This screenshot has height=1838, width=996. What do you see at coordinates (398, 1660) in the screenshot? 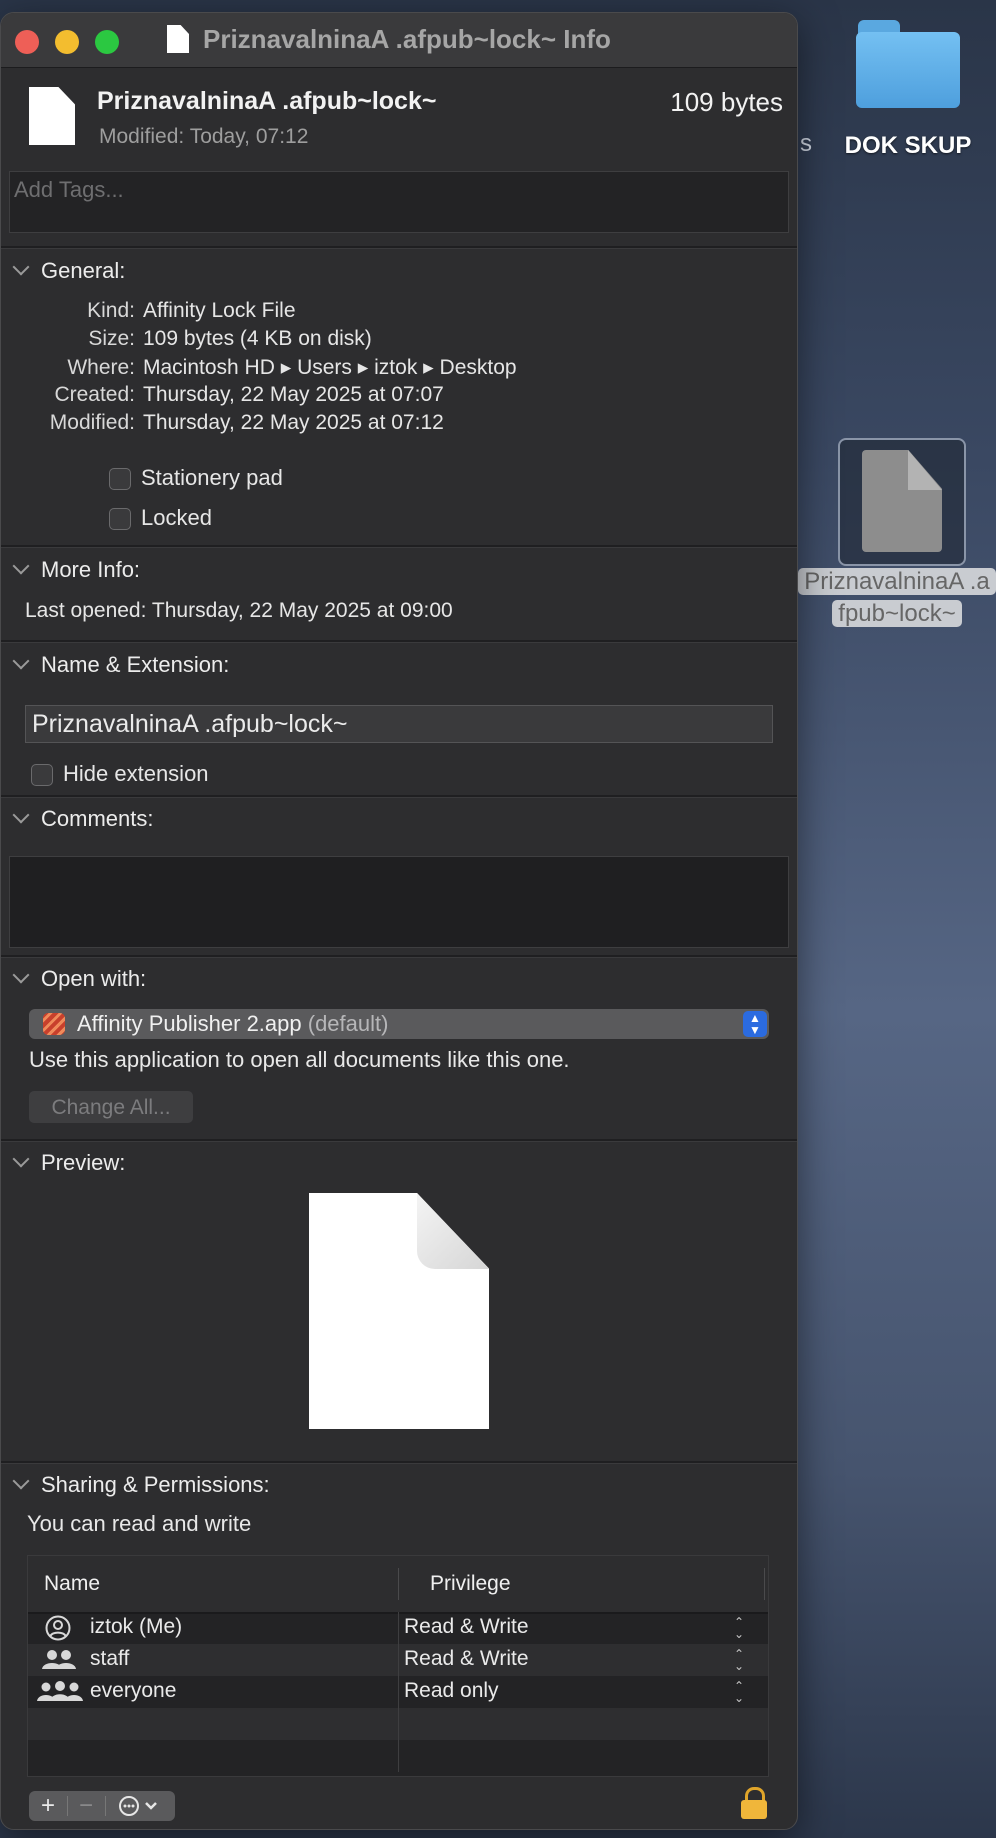
I see `table-row: staff Read & Write ⌃ ⌄` at bounding box center [398, 1660].